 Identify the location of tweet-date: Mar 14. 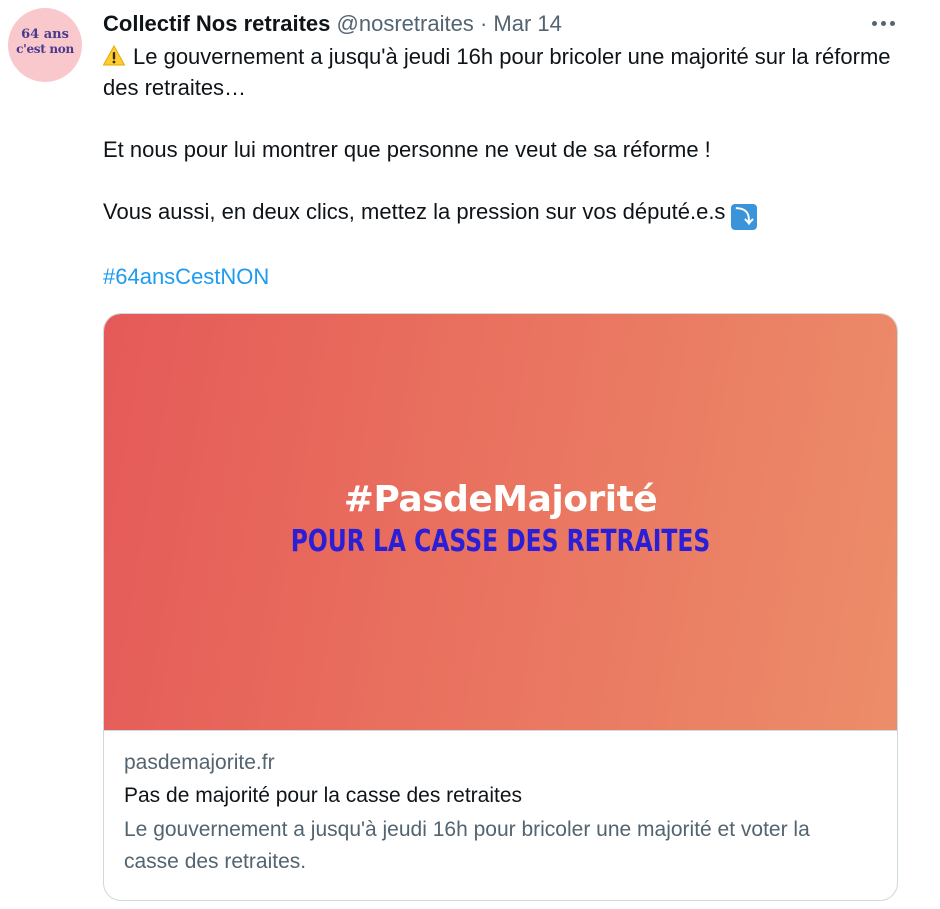
(527, 23).